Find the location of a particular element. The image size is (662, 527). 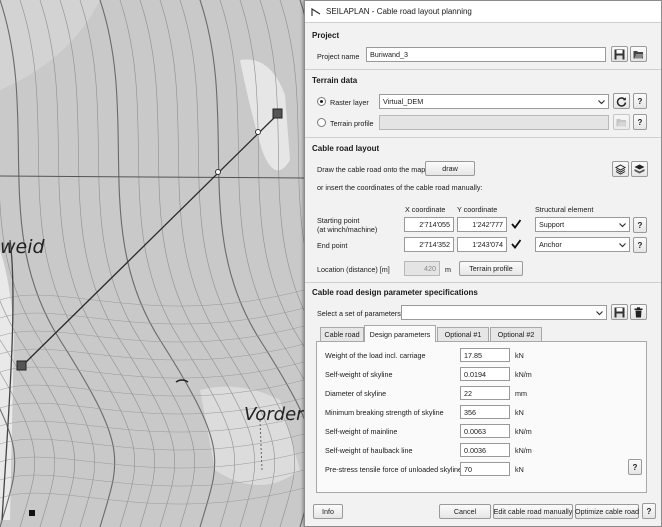

layout-section-title: Cable road layout is located at coordinates (346, 148).